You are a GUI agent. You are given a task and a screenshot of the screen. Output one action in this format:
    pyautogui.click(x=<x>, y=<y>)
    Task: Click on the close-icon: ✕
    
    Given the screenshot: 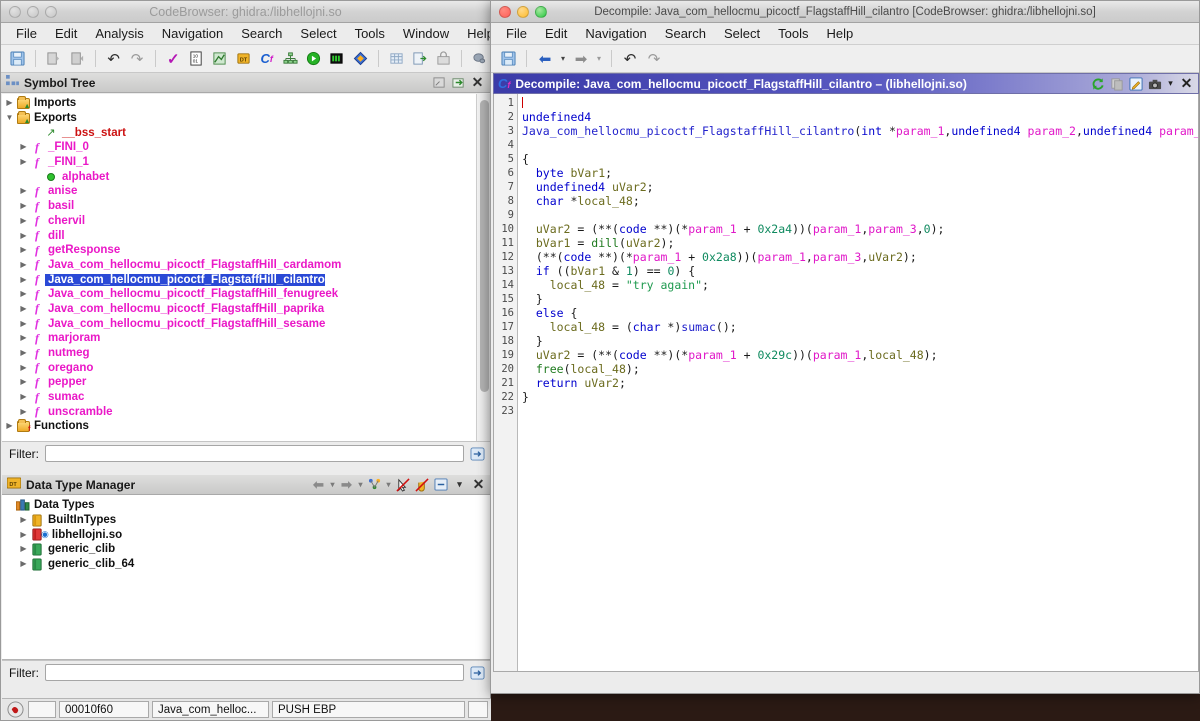 What is the action you would take?
    pyautogui.click(x=477, y=82)
    